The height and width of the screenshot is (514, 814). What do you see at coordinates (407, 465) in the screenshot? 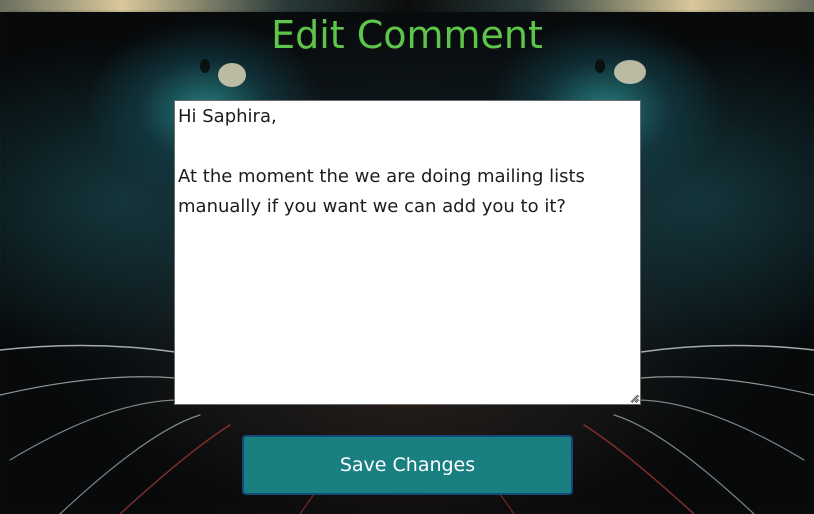
I see `save-changes-button: Save Changes` at bounding box center [407, 465].